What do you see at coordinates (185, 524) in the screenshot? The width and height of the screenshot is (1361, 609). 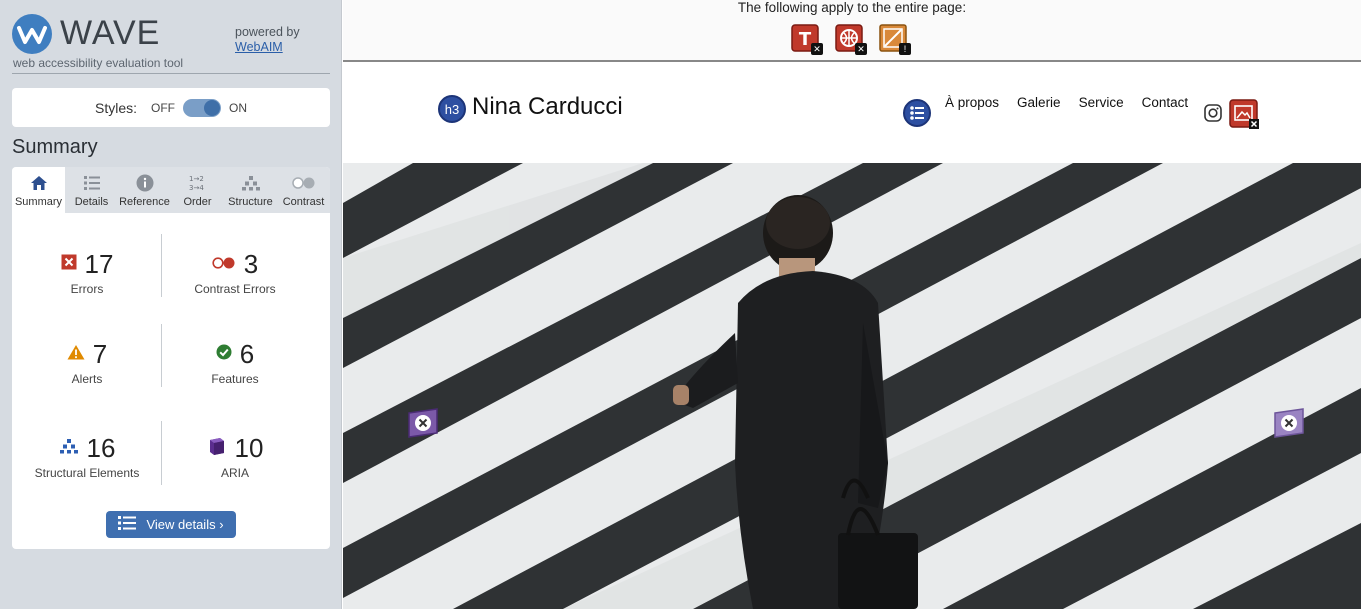 I see `view-details-label: View details ›` at bounding box center [185, 524].